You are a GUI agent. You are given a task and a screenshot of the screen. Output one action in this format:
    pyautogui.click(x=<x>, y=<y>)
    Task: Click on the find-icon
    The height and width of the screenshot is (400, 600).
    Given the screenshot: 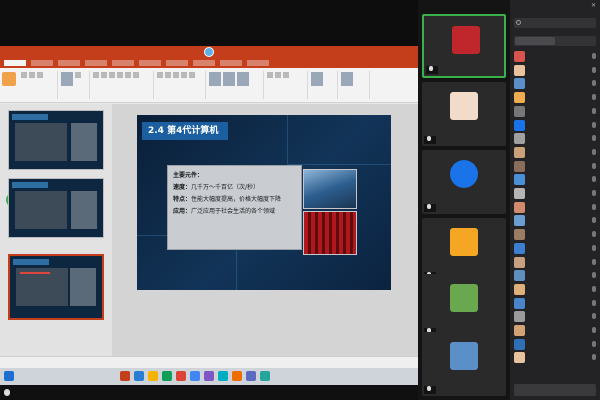 What is the action you would take?
    pyautogui.click(x=270, y=75)
    